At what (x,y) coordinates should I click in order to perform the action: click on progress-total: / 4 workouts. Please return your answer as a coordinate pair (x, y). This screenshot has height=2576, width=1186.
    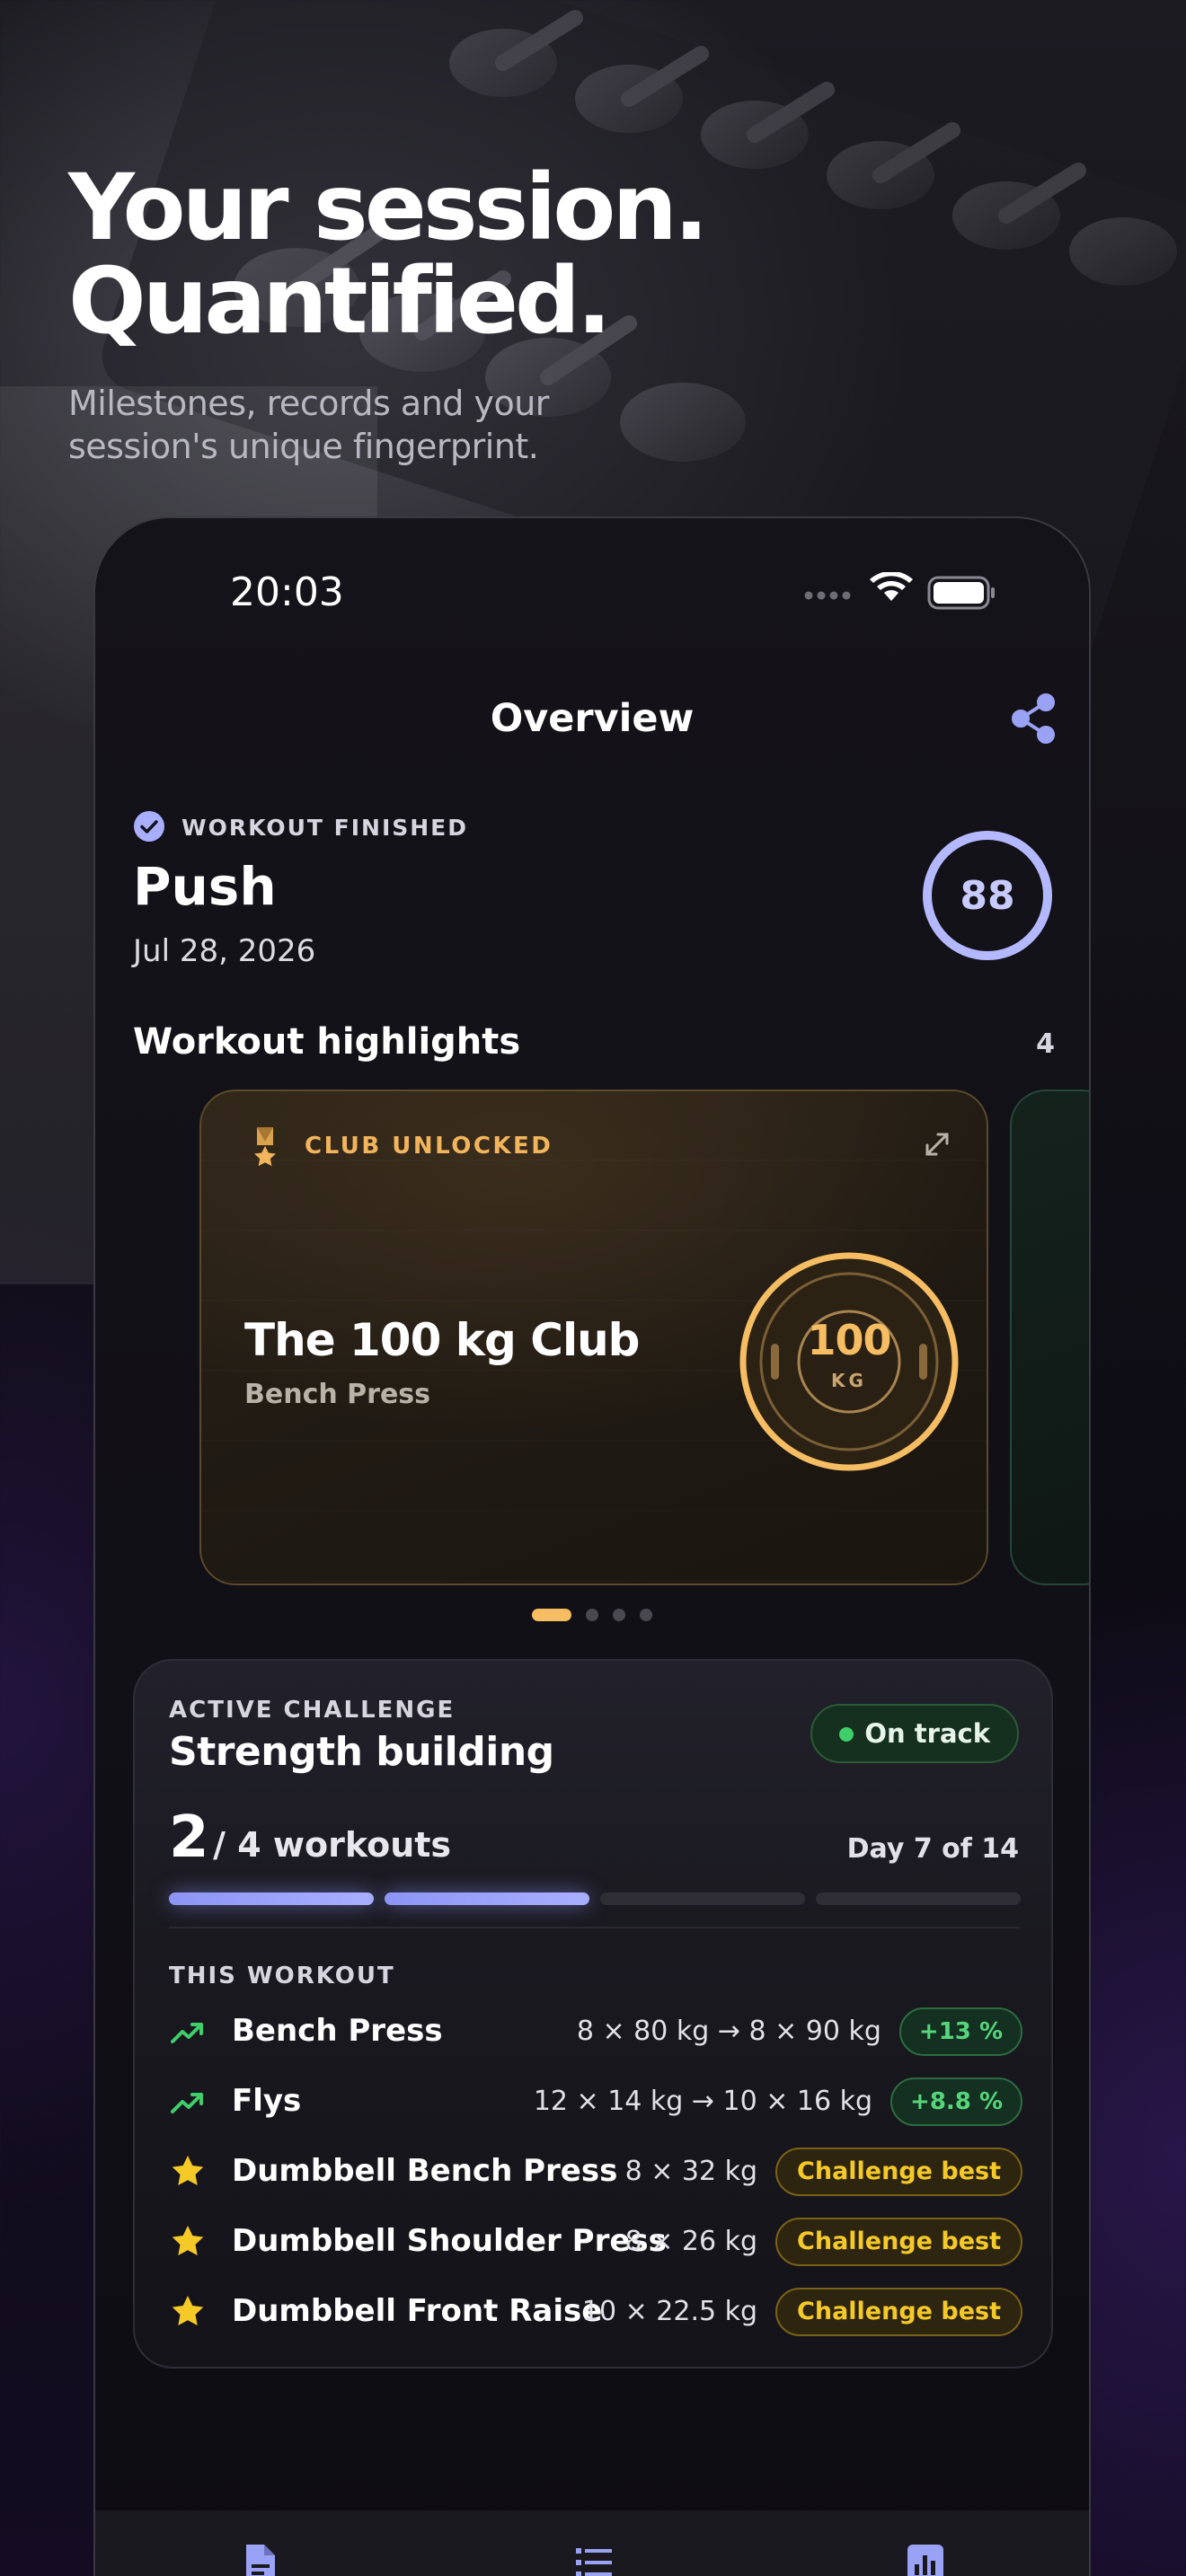
    Looking at the image, I should click on (332, 1845).